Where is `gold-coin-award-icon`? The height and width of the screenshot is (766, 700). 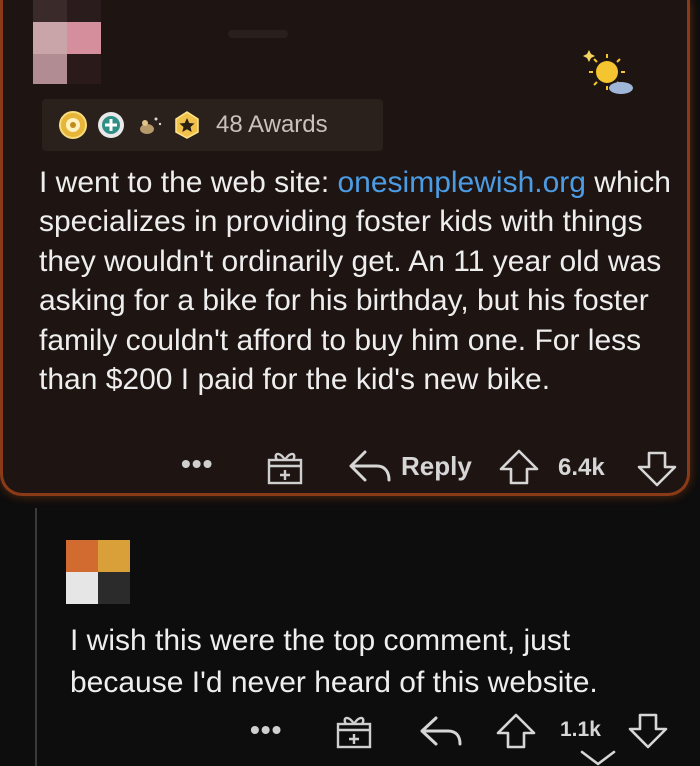 gold-coin-award-icon is located at coordinates (73, 125).